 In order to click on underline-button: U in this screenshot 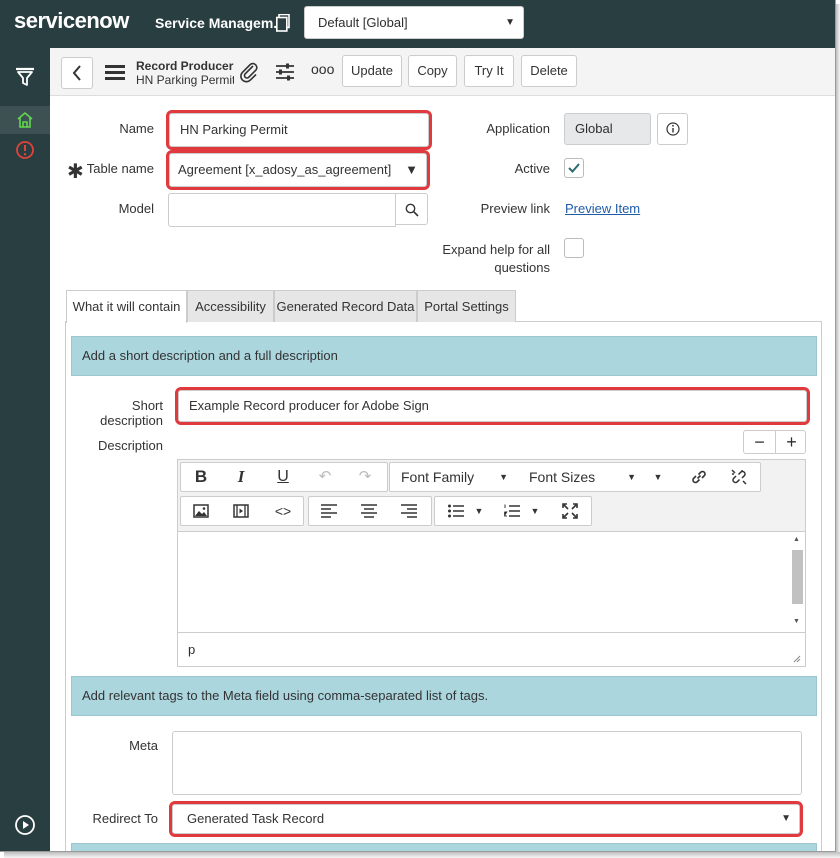, I will do `click(283, 477)`.